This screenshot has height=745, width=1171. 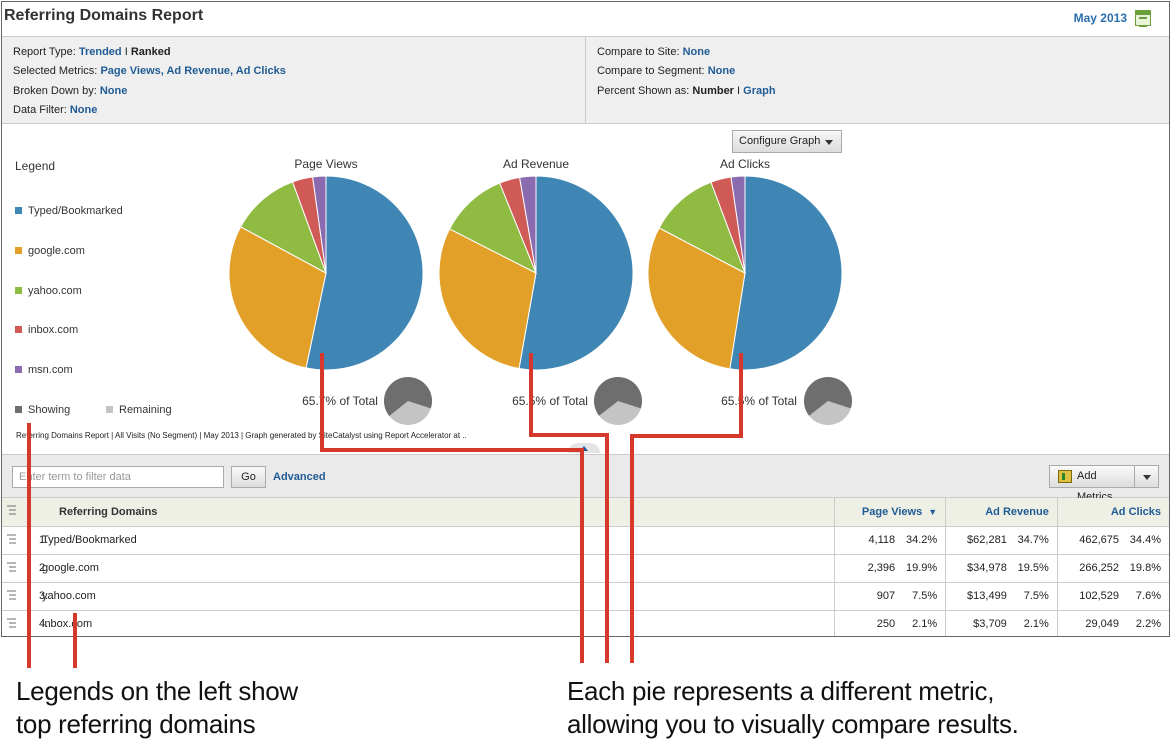 What do you see at coordinates (786, 273) in the screenshot?
I see `pie-slice-typed-bookmarked` at bounding box center [786, 273].